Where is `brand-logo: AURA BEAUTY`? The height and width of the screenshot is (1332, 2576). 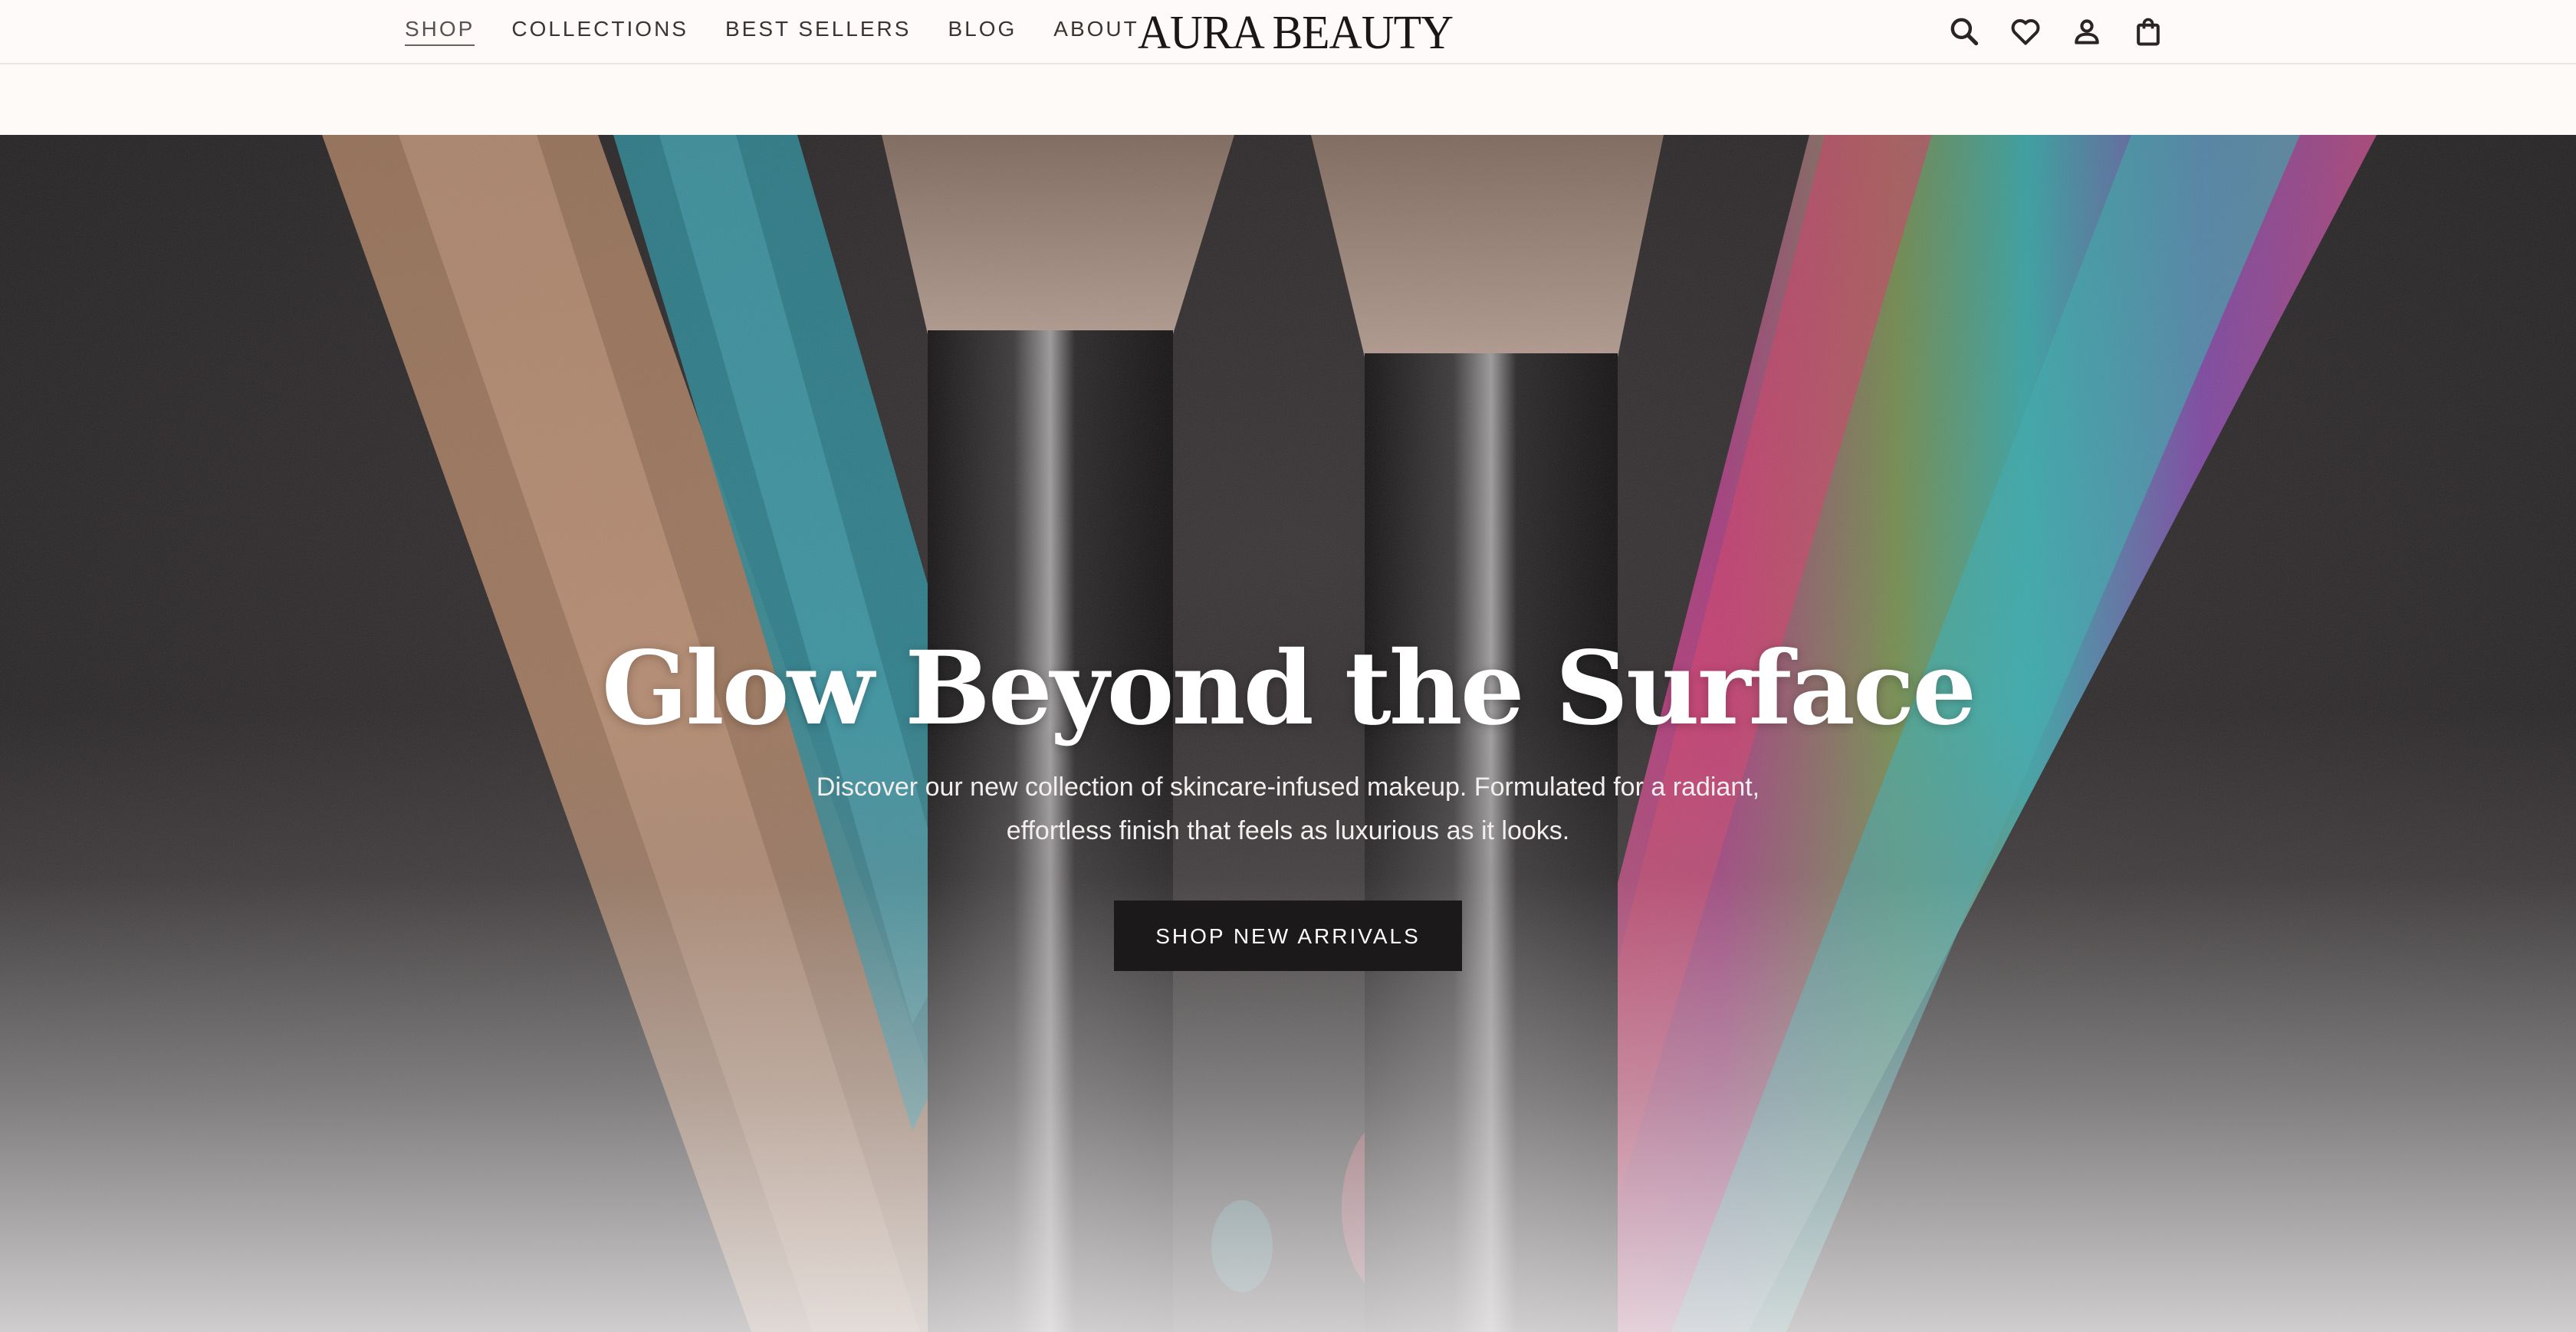 brand-logo: AURA BEAUTY is located at coordinates (1296, 33).